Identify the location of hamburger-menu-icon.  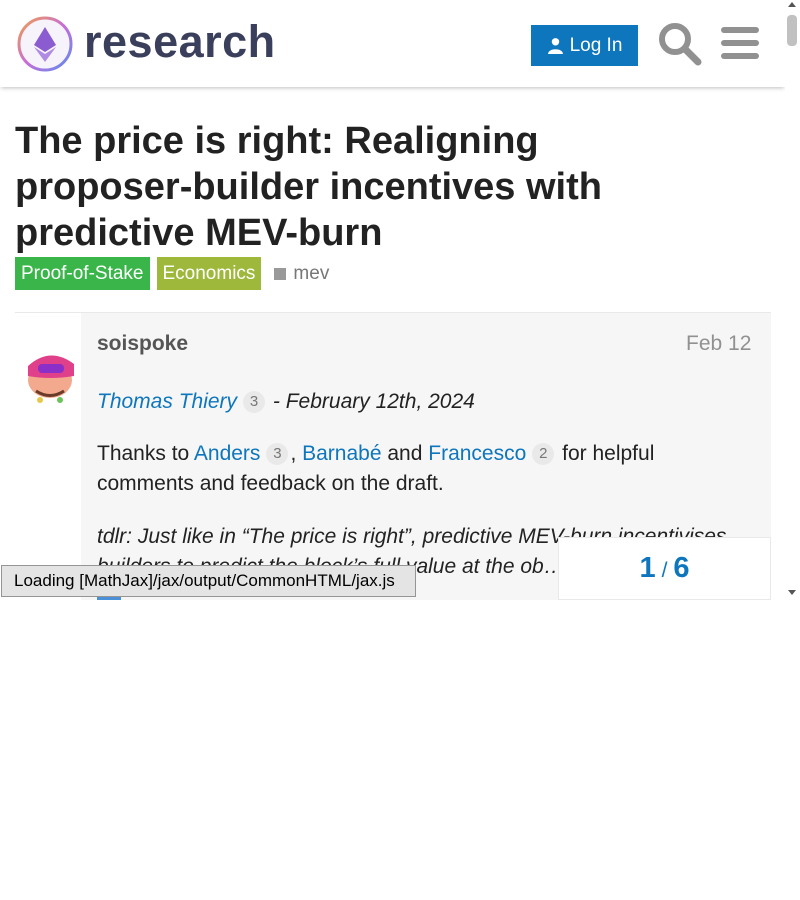
(740, 43).